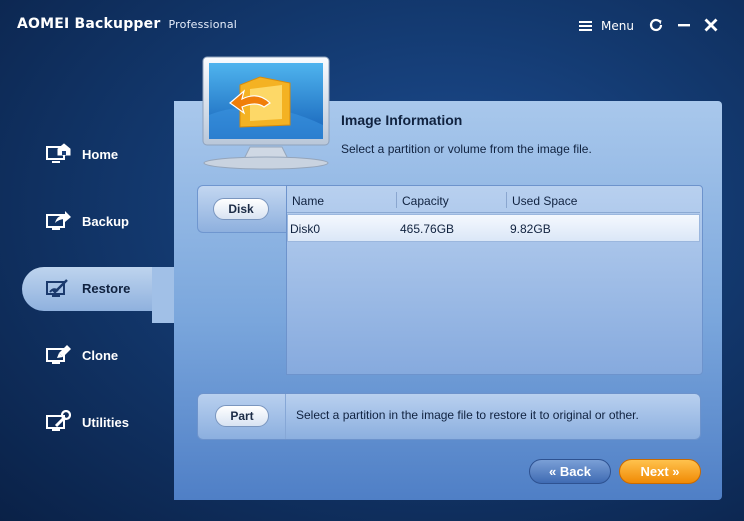  What do you see at coordinates (372, 25) in the screenshot?
I see `title-bar: AOMEI Backupper Professional Menu` at bounding box center [372, 25].